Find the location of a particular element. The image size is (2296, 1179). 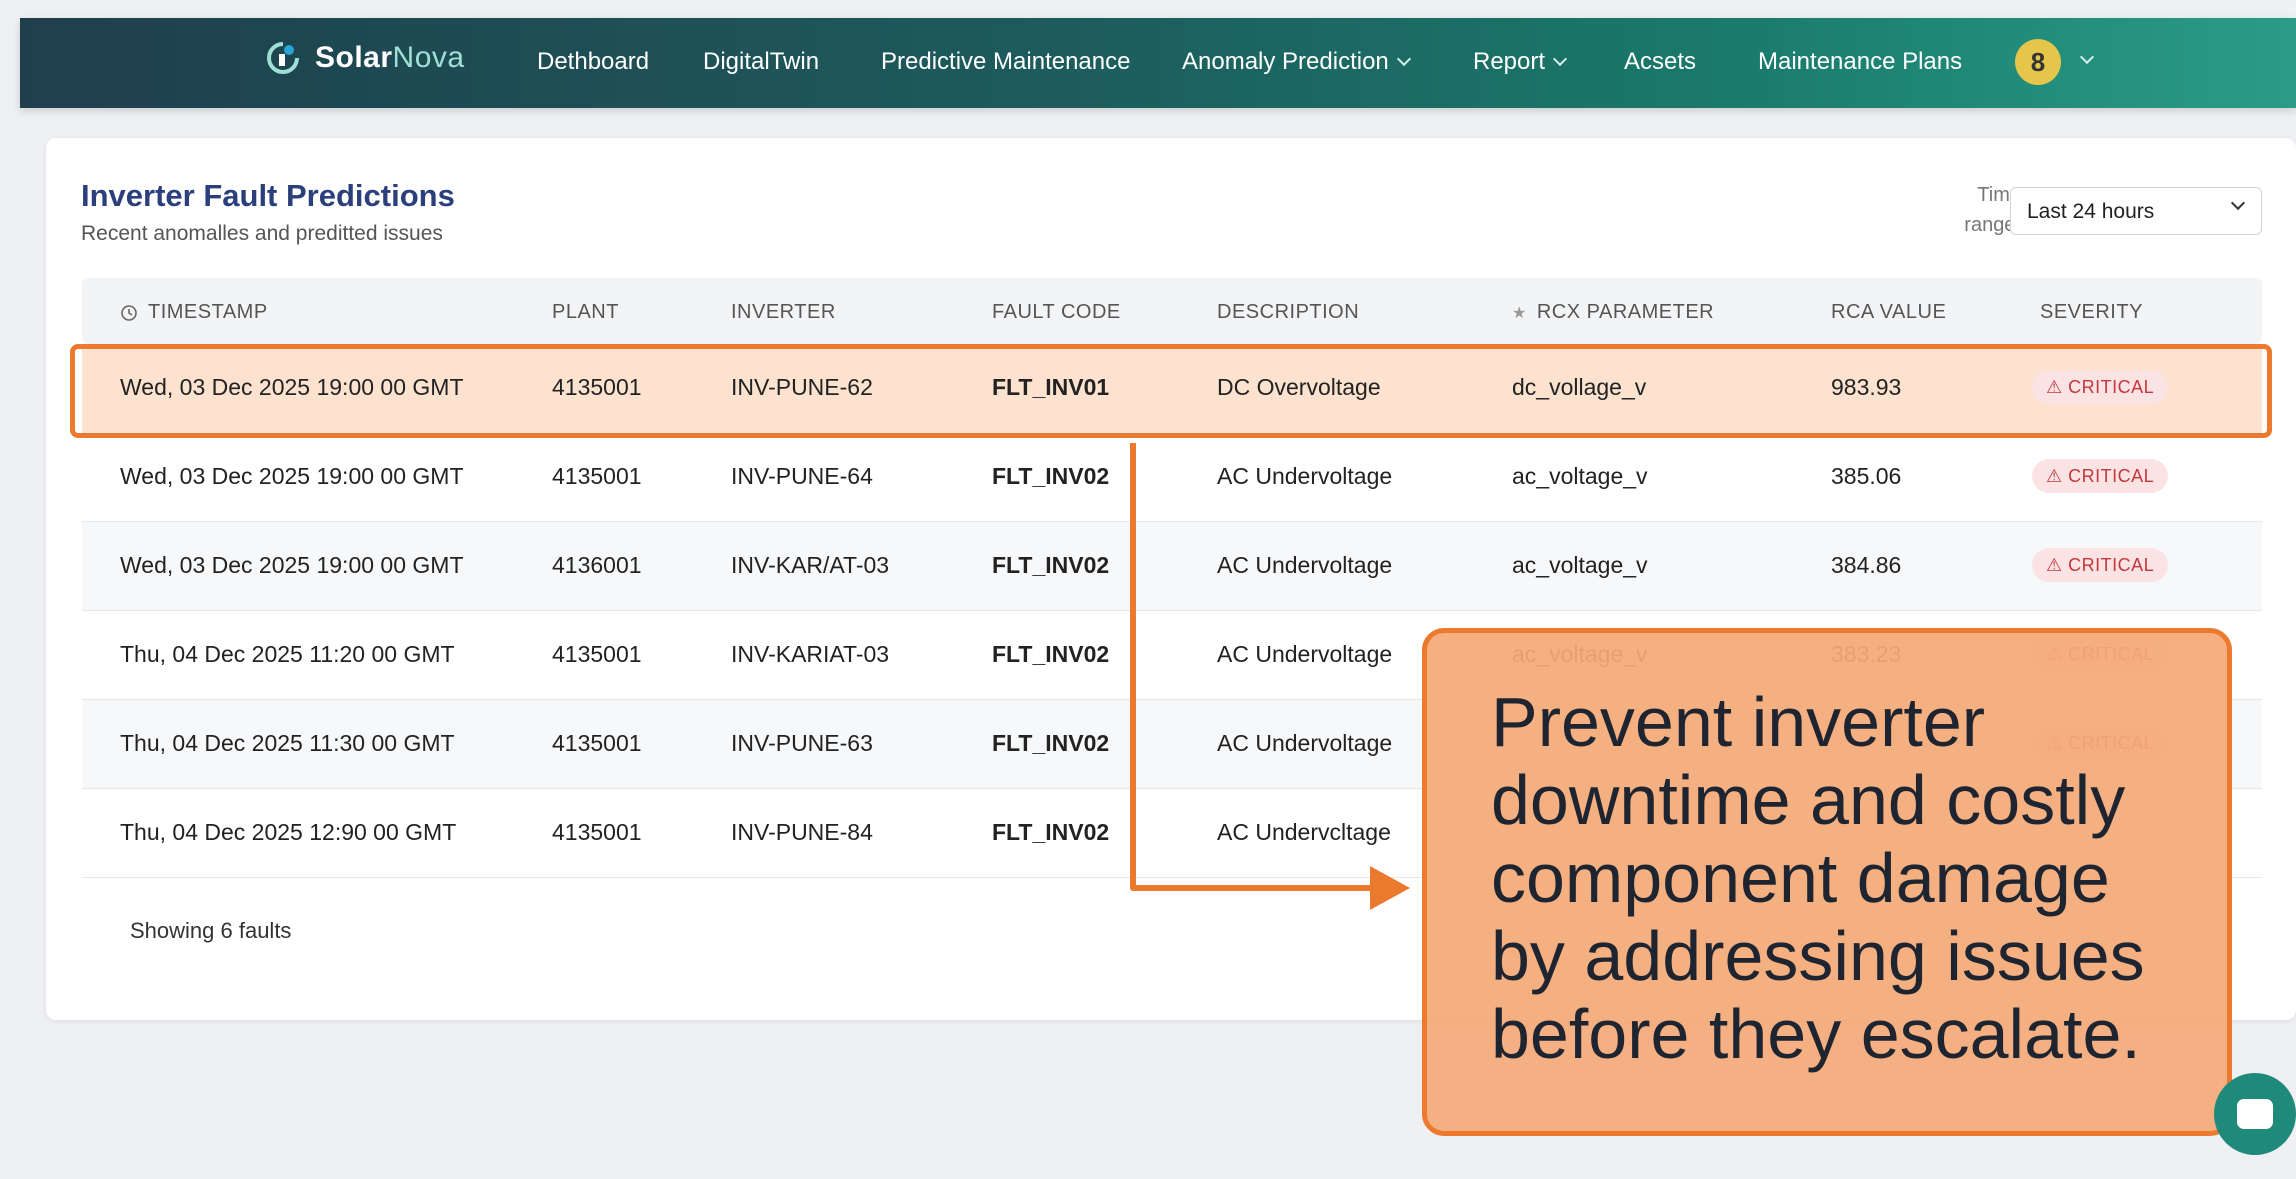

chatbot-button is located at coordinates (2255, 1114).